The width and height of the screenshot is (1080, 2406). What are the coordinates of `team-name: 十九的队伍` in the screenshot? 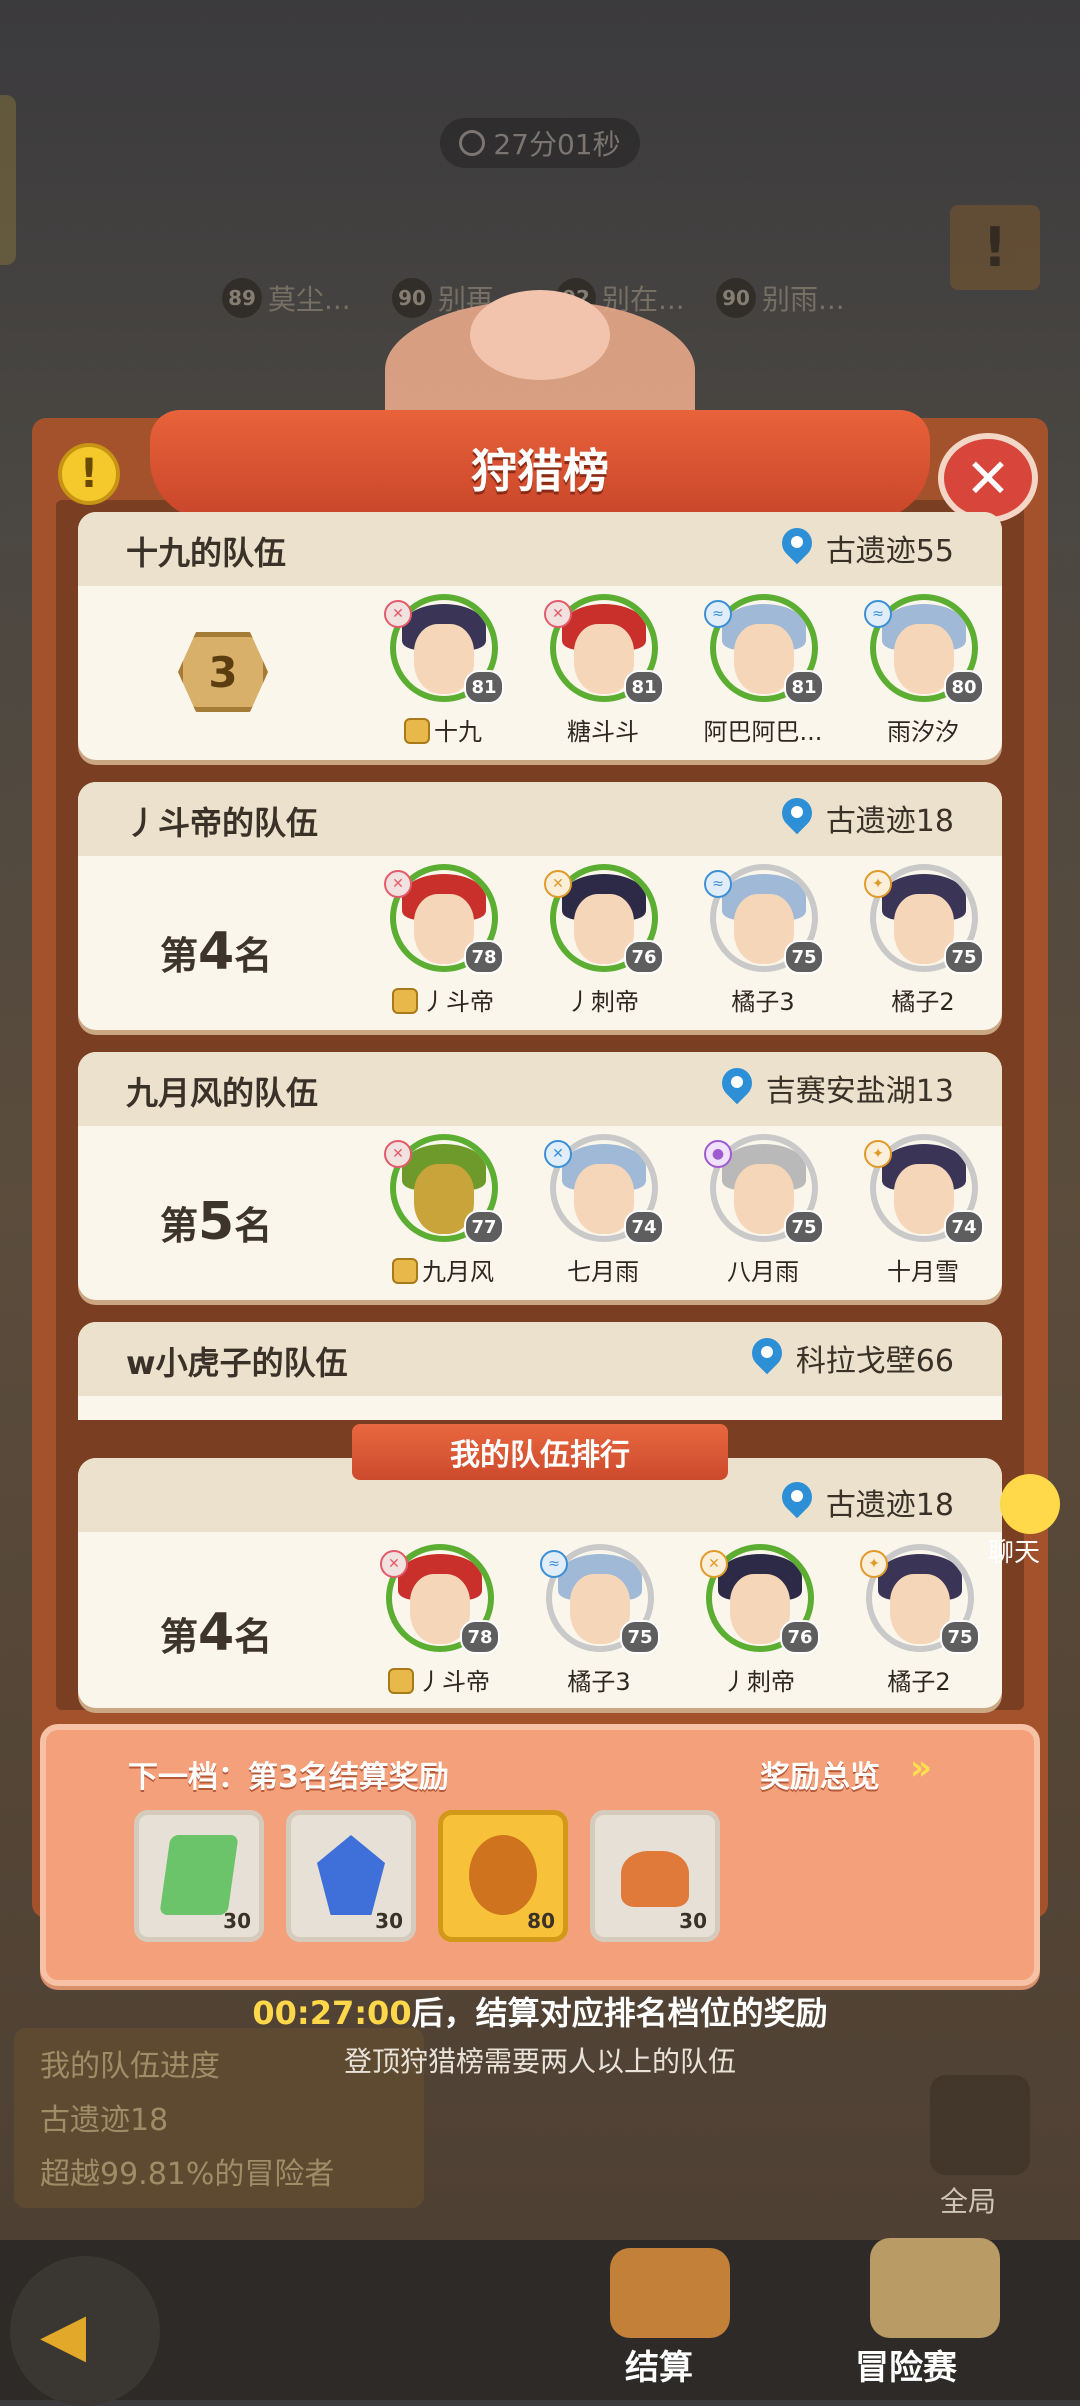 It's located at (206, 553).